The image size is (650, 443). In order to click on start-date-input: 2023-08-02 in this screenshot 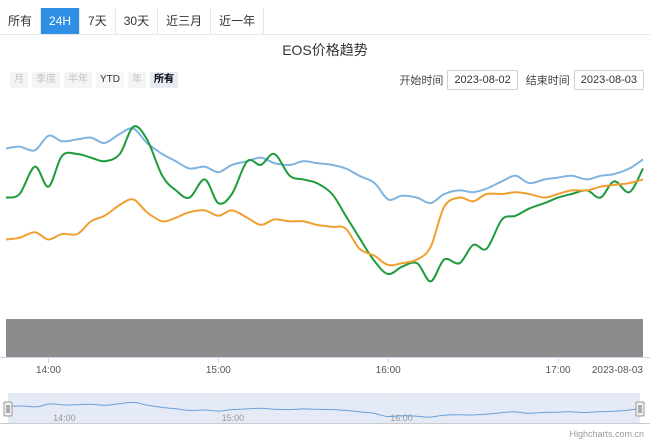, I will do `click(482, 80)`.